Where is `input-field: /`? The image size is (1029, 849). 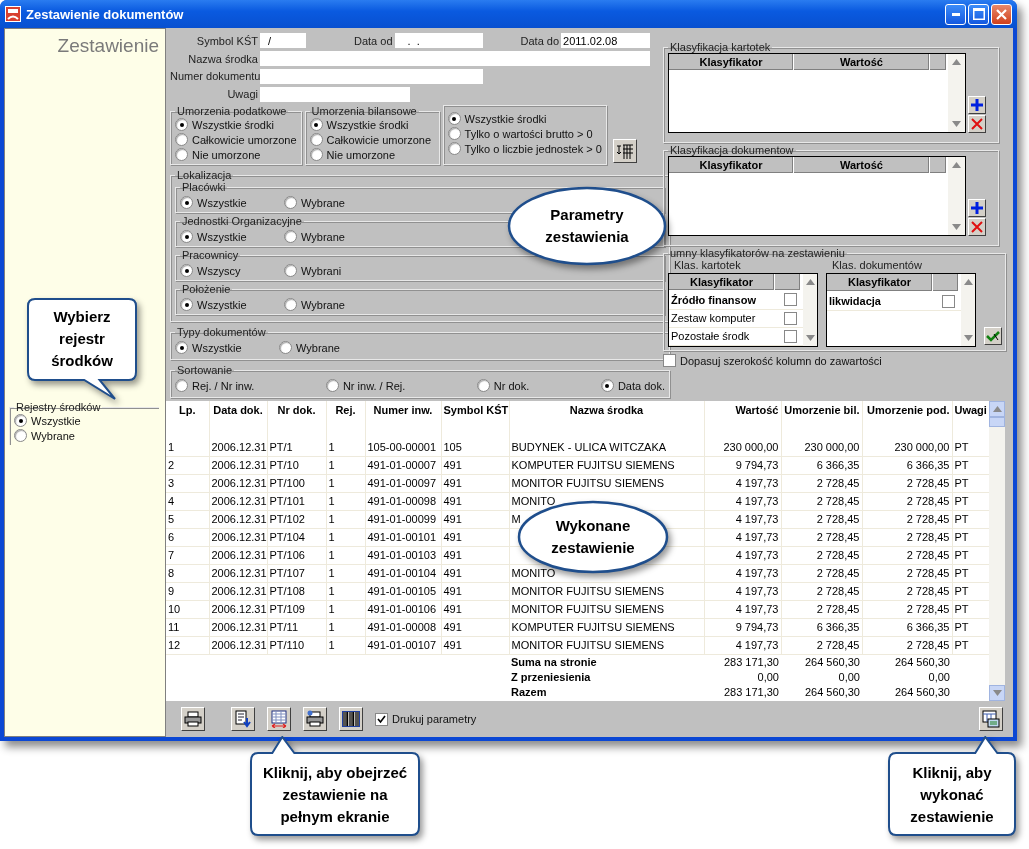 input-field: / is located at coordinates (283, 41).